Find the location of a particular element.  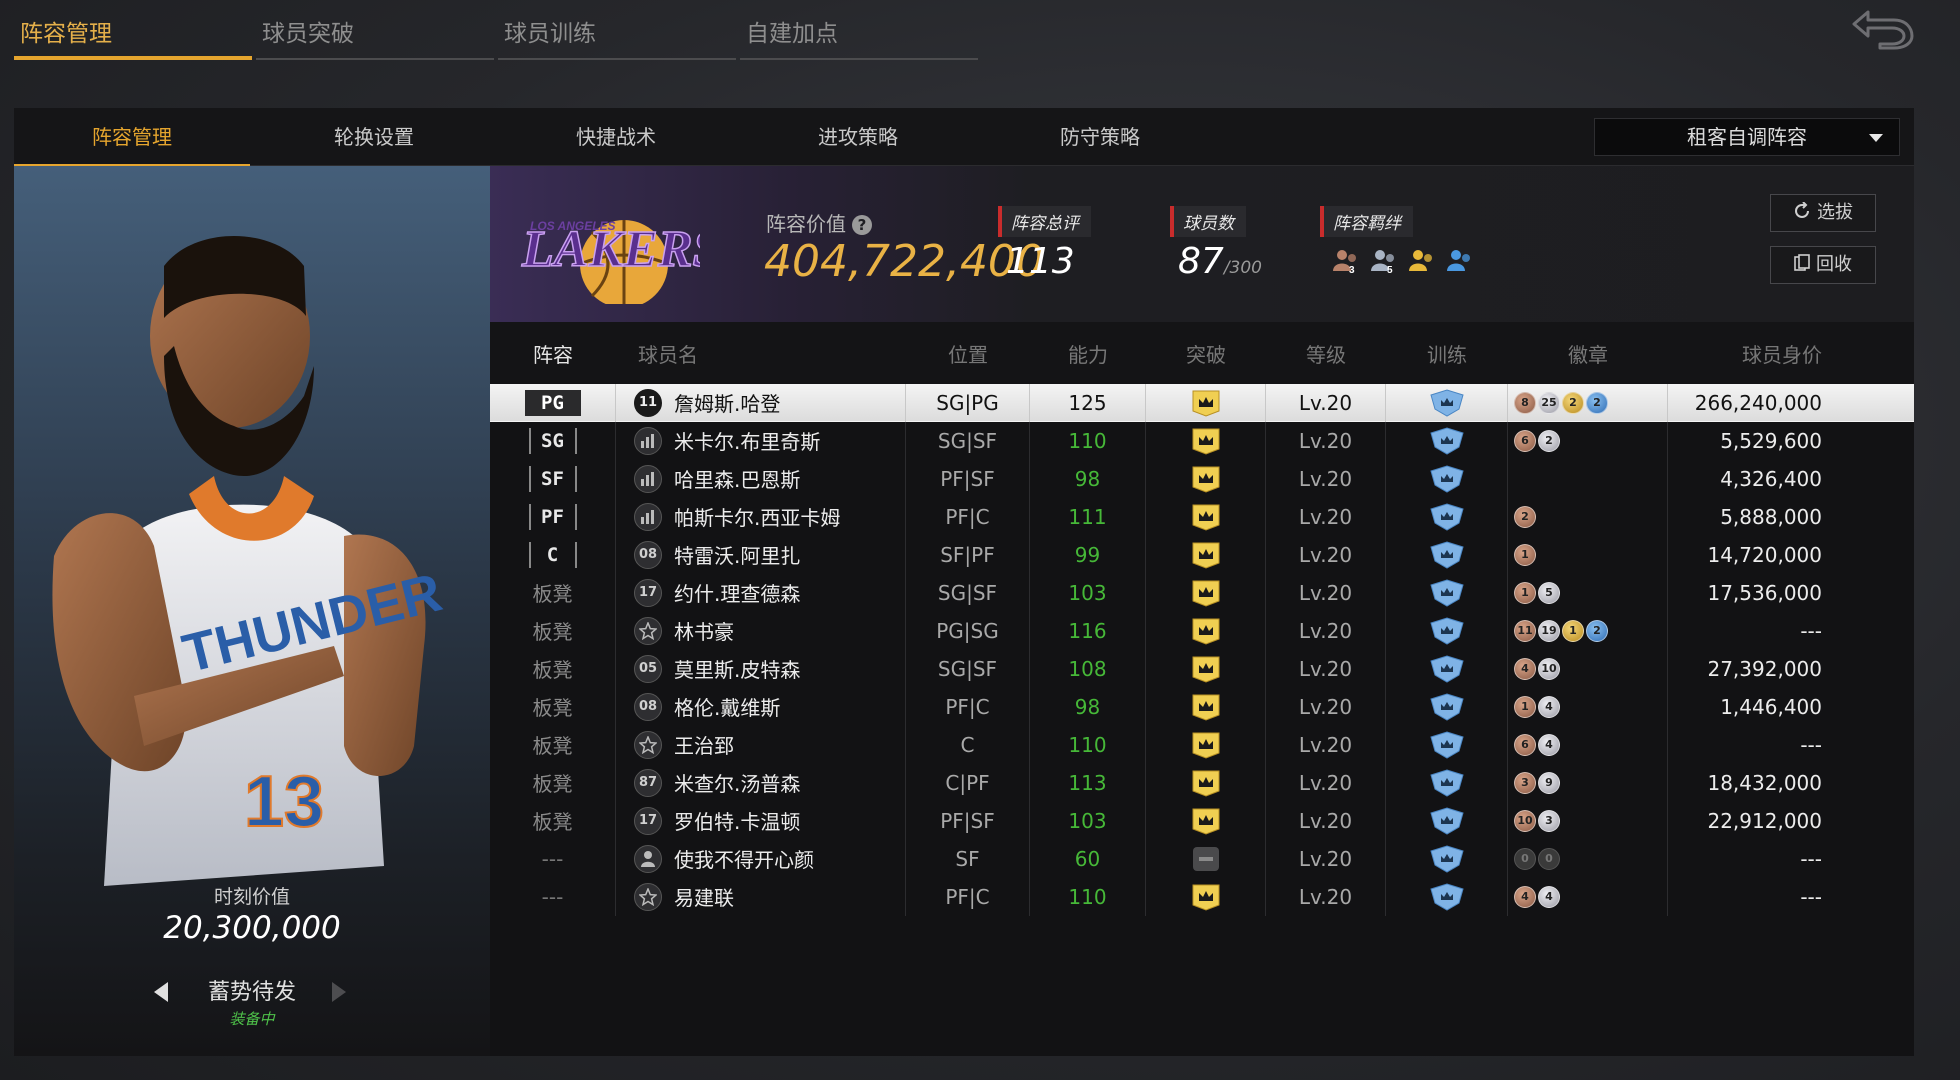

col-header-level: 等级 is located at coordinates (1326, 353).